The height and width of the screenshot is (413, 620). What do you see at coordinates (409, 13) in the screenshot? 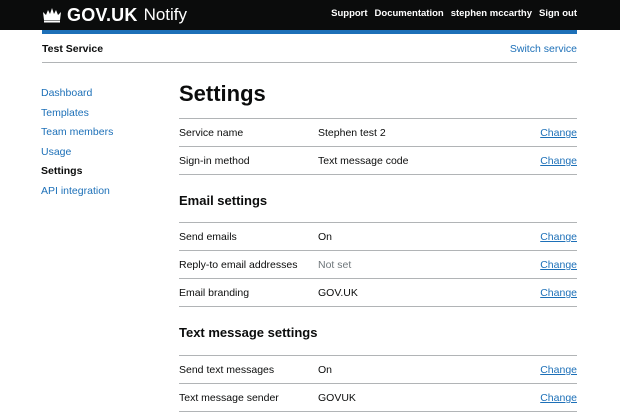
I see `documentation-link: Documentation` at bounding box center [409, 13].